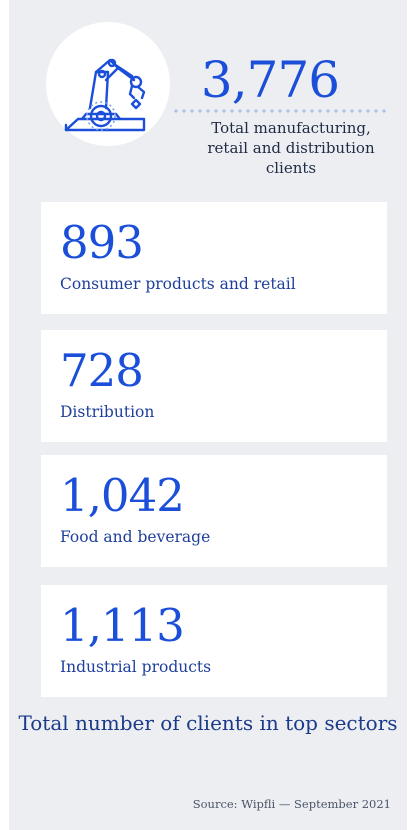 The image size is (416, 830). I want to click on total-clients-number: 3,776, so click(270, 80).